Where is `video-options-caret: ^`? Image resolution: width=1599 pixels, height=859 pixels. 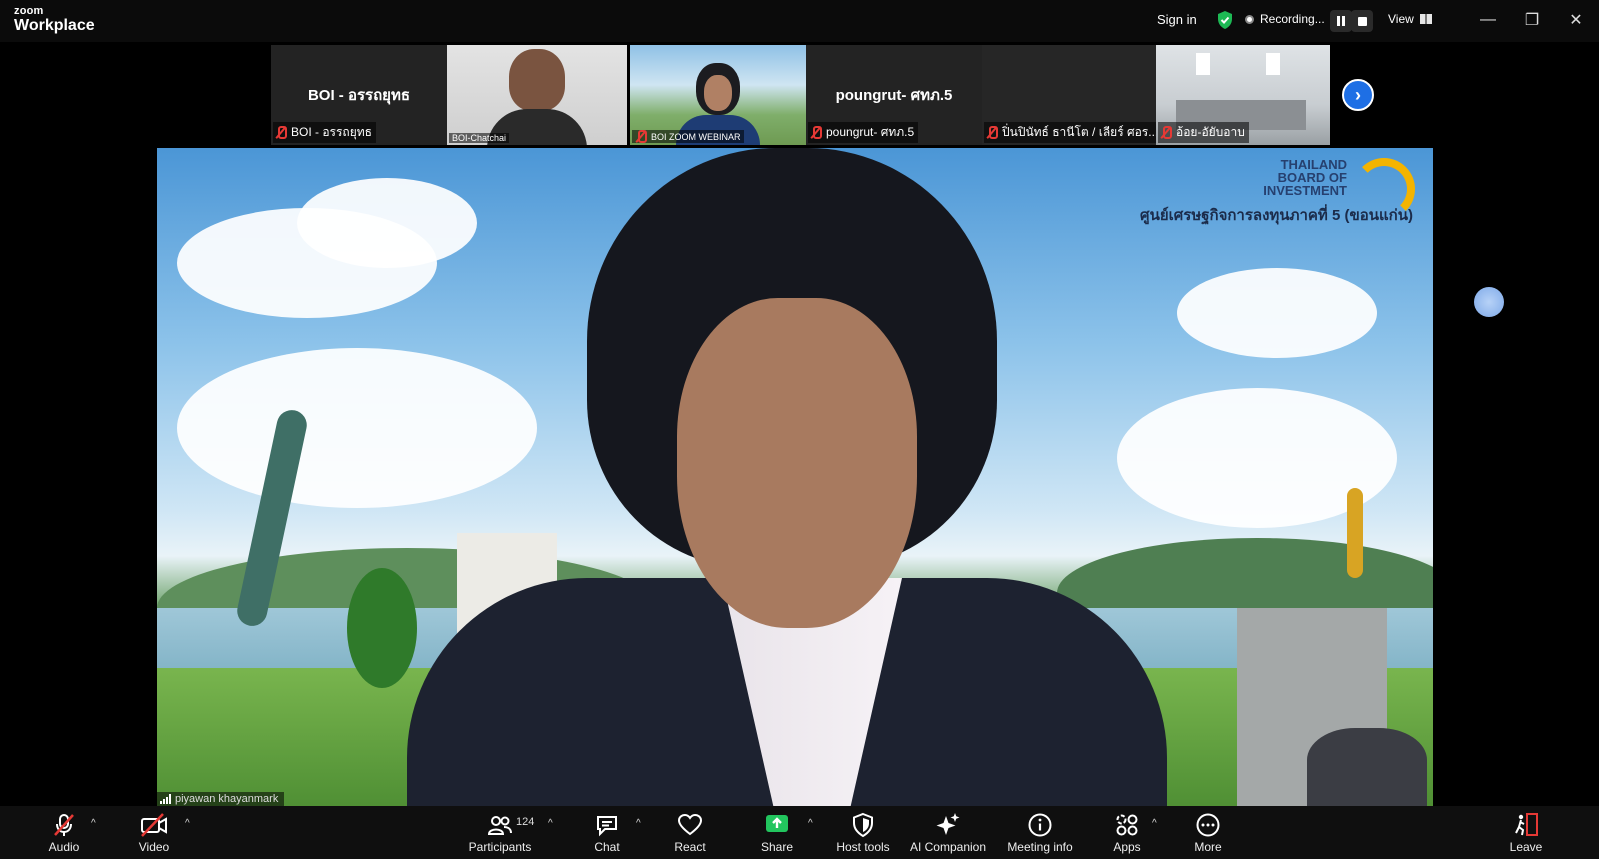 video-options-caret: ^ is located at coordinates (187, 823).